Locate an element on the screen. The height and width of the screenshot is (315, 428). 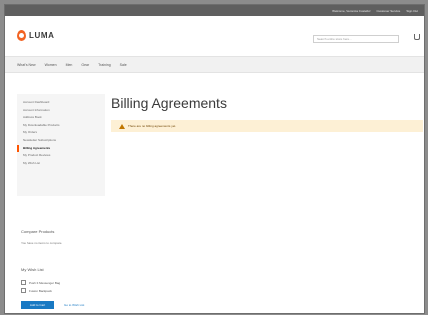
sign-out-link: Sign Out is located at coordinates (412, 11).